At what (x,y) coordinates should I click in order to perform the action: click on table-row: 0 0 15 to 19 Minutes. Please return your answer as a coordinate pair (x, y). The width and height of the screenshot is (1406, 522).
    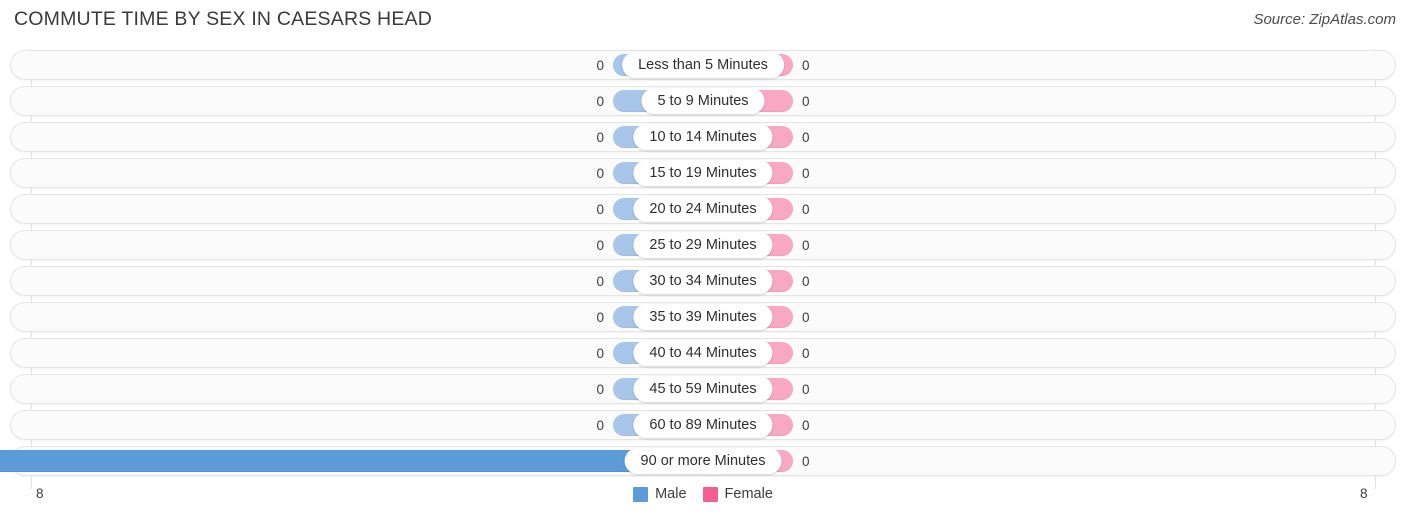
    Looking at the image, I should click on (703, 173).